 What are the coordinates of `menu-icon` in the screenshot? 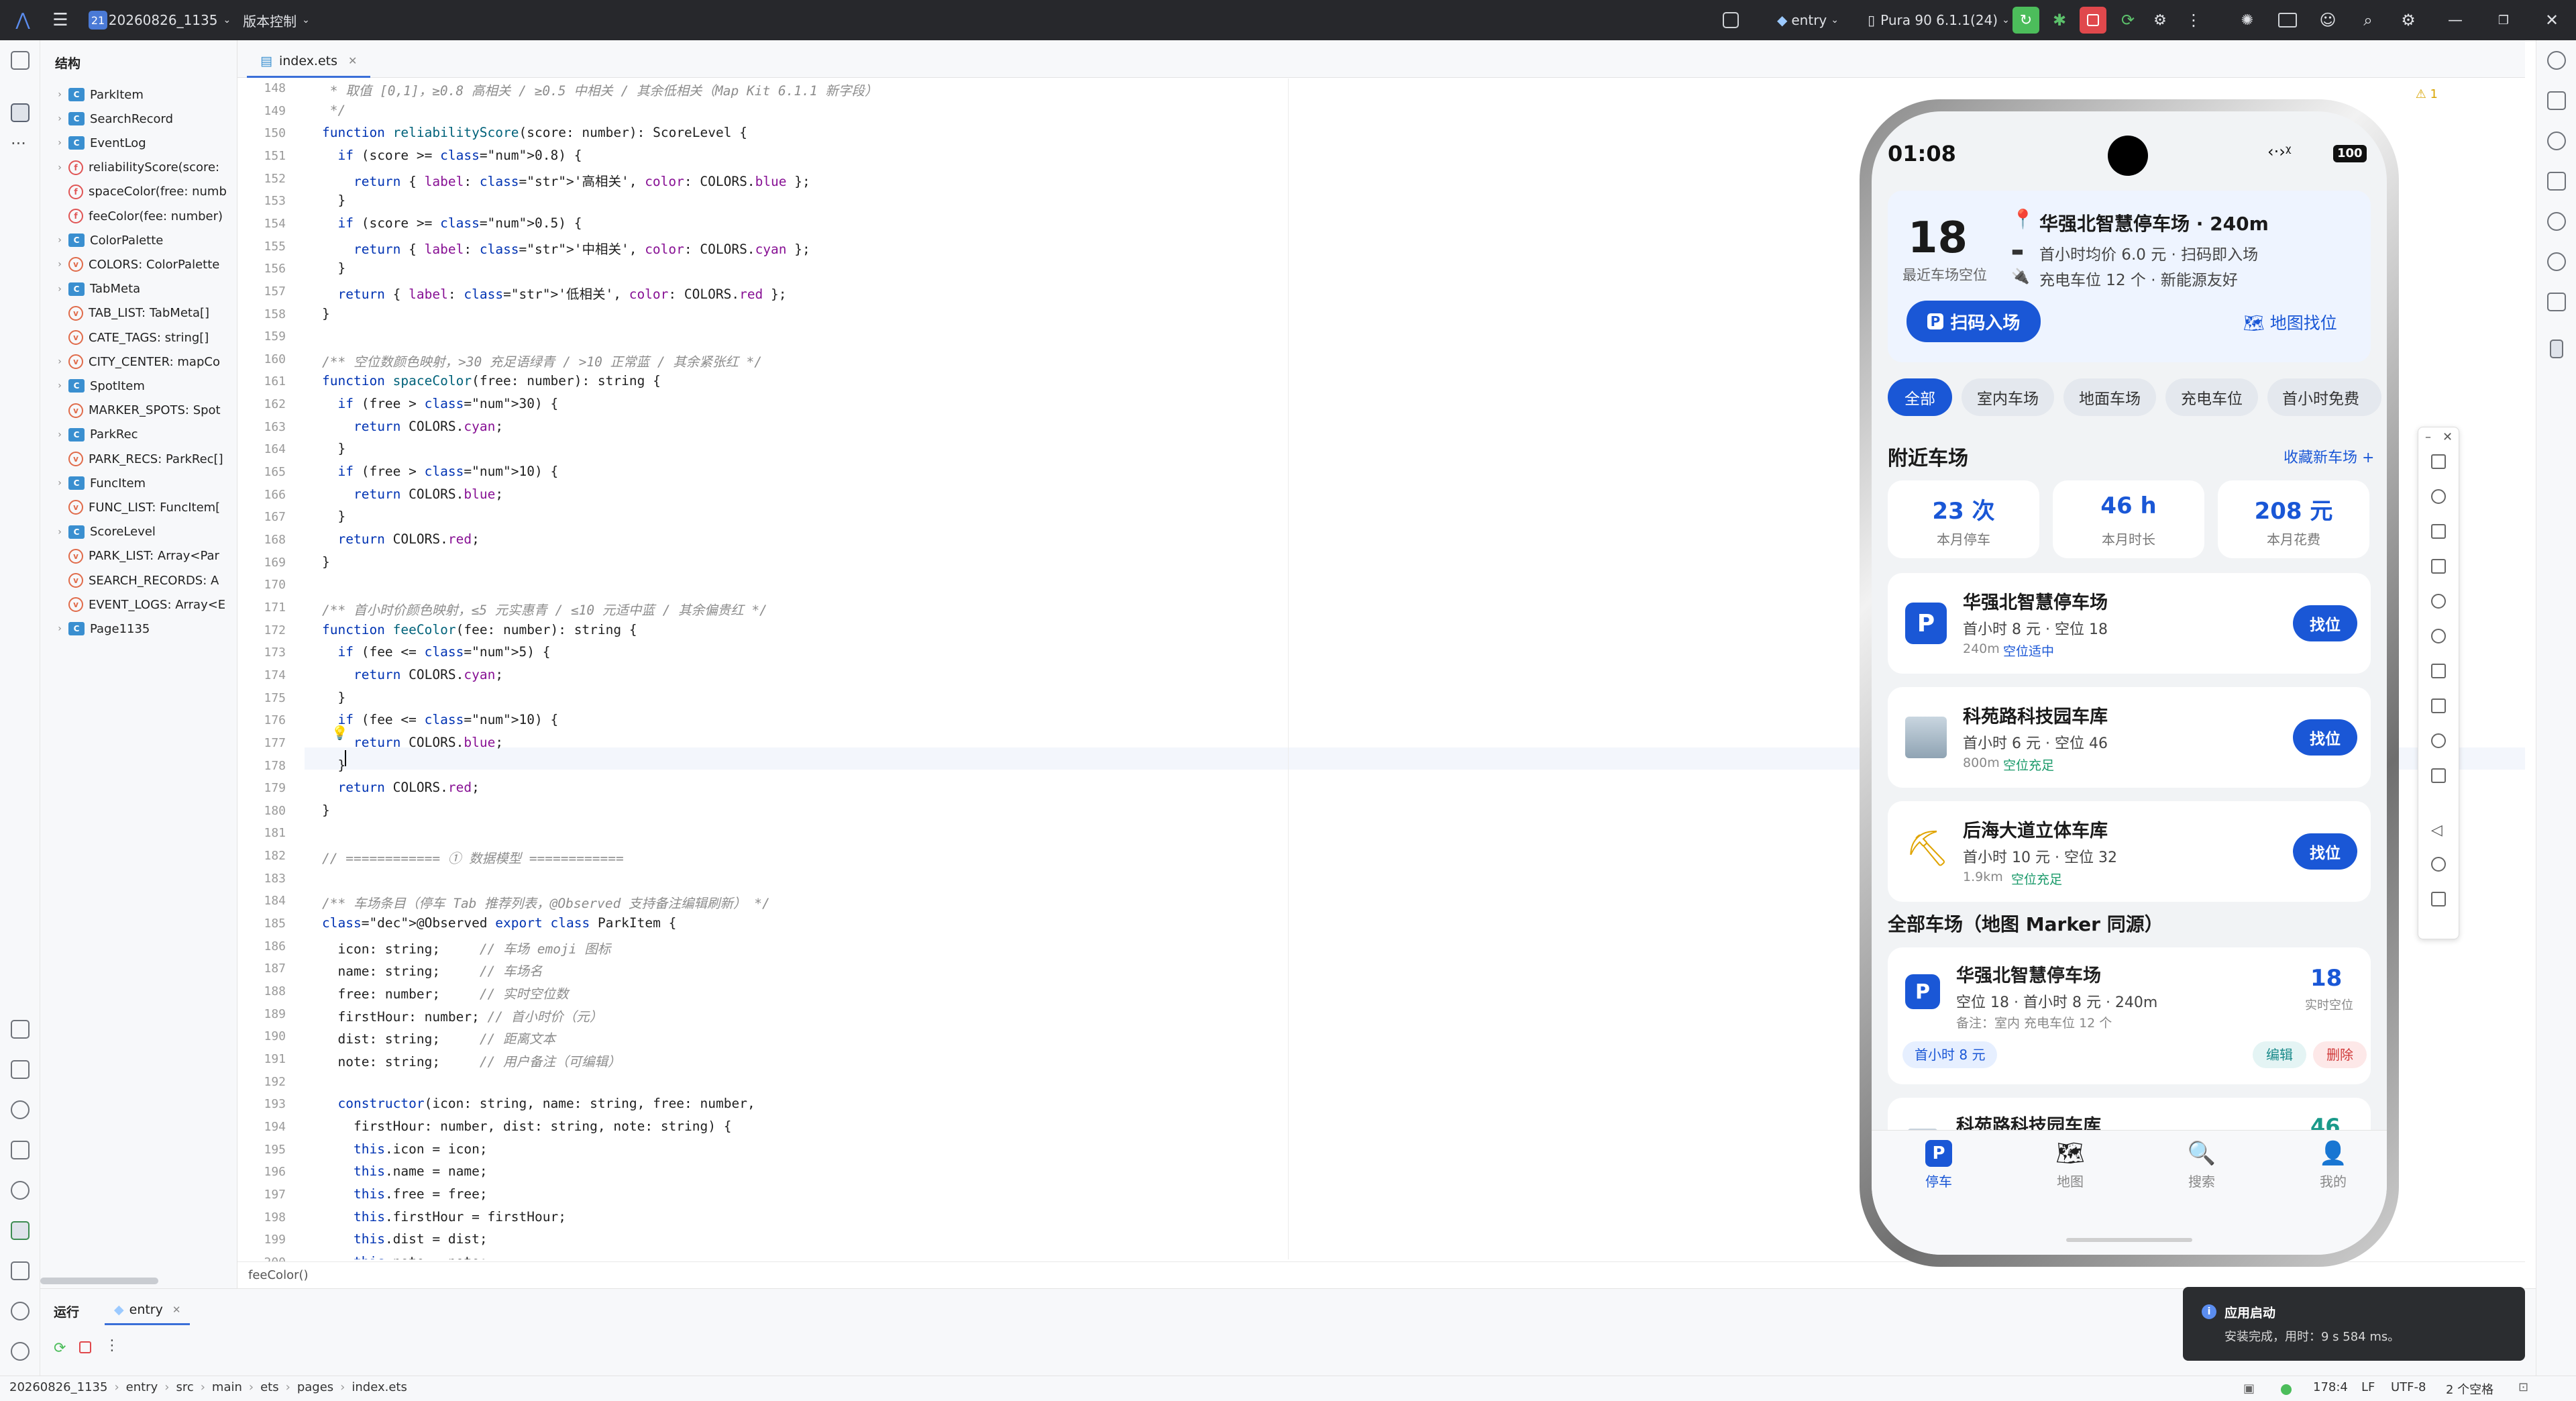 It's located at (2438, 462).